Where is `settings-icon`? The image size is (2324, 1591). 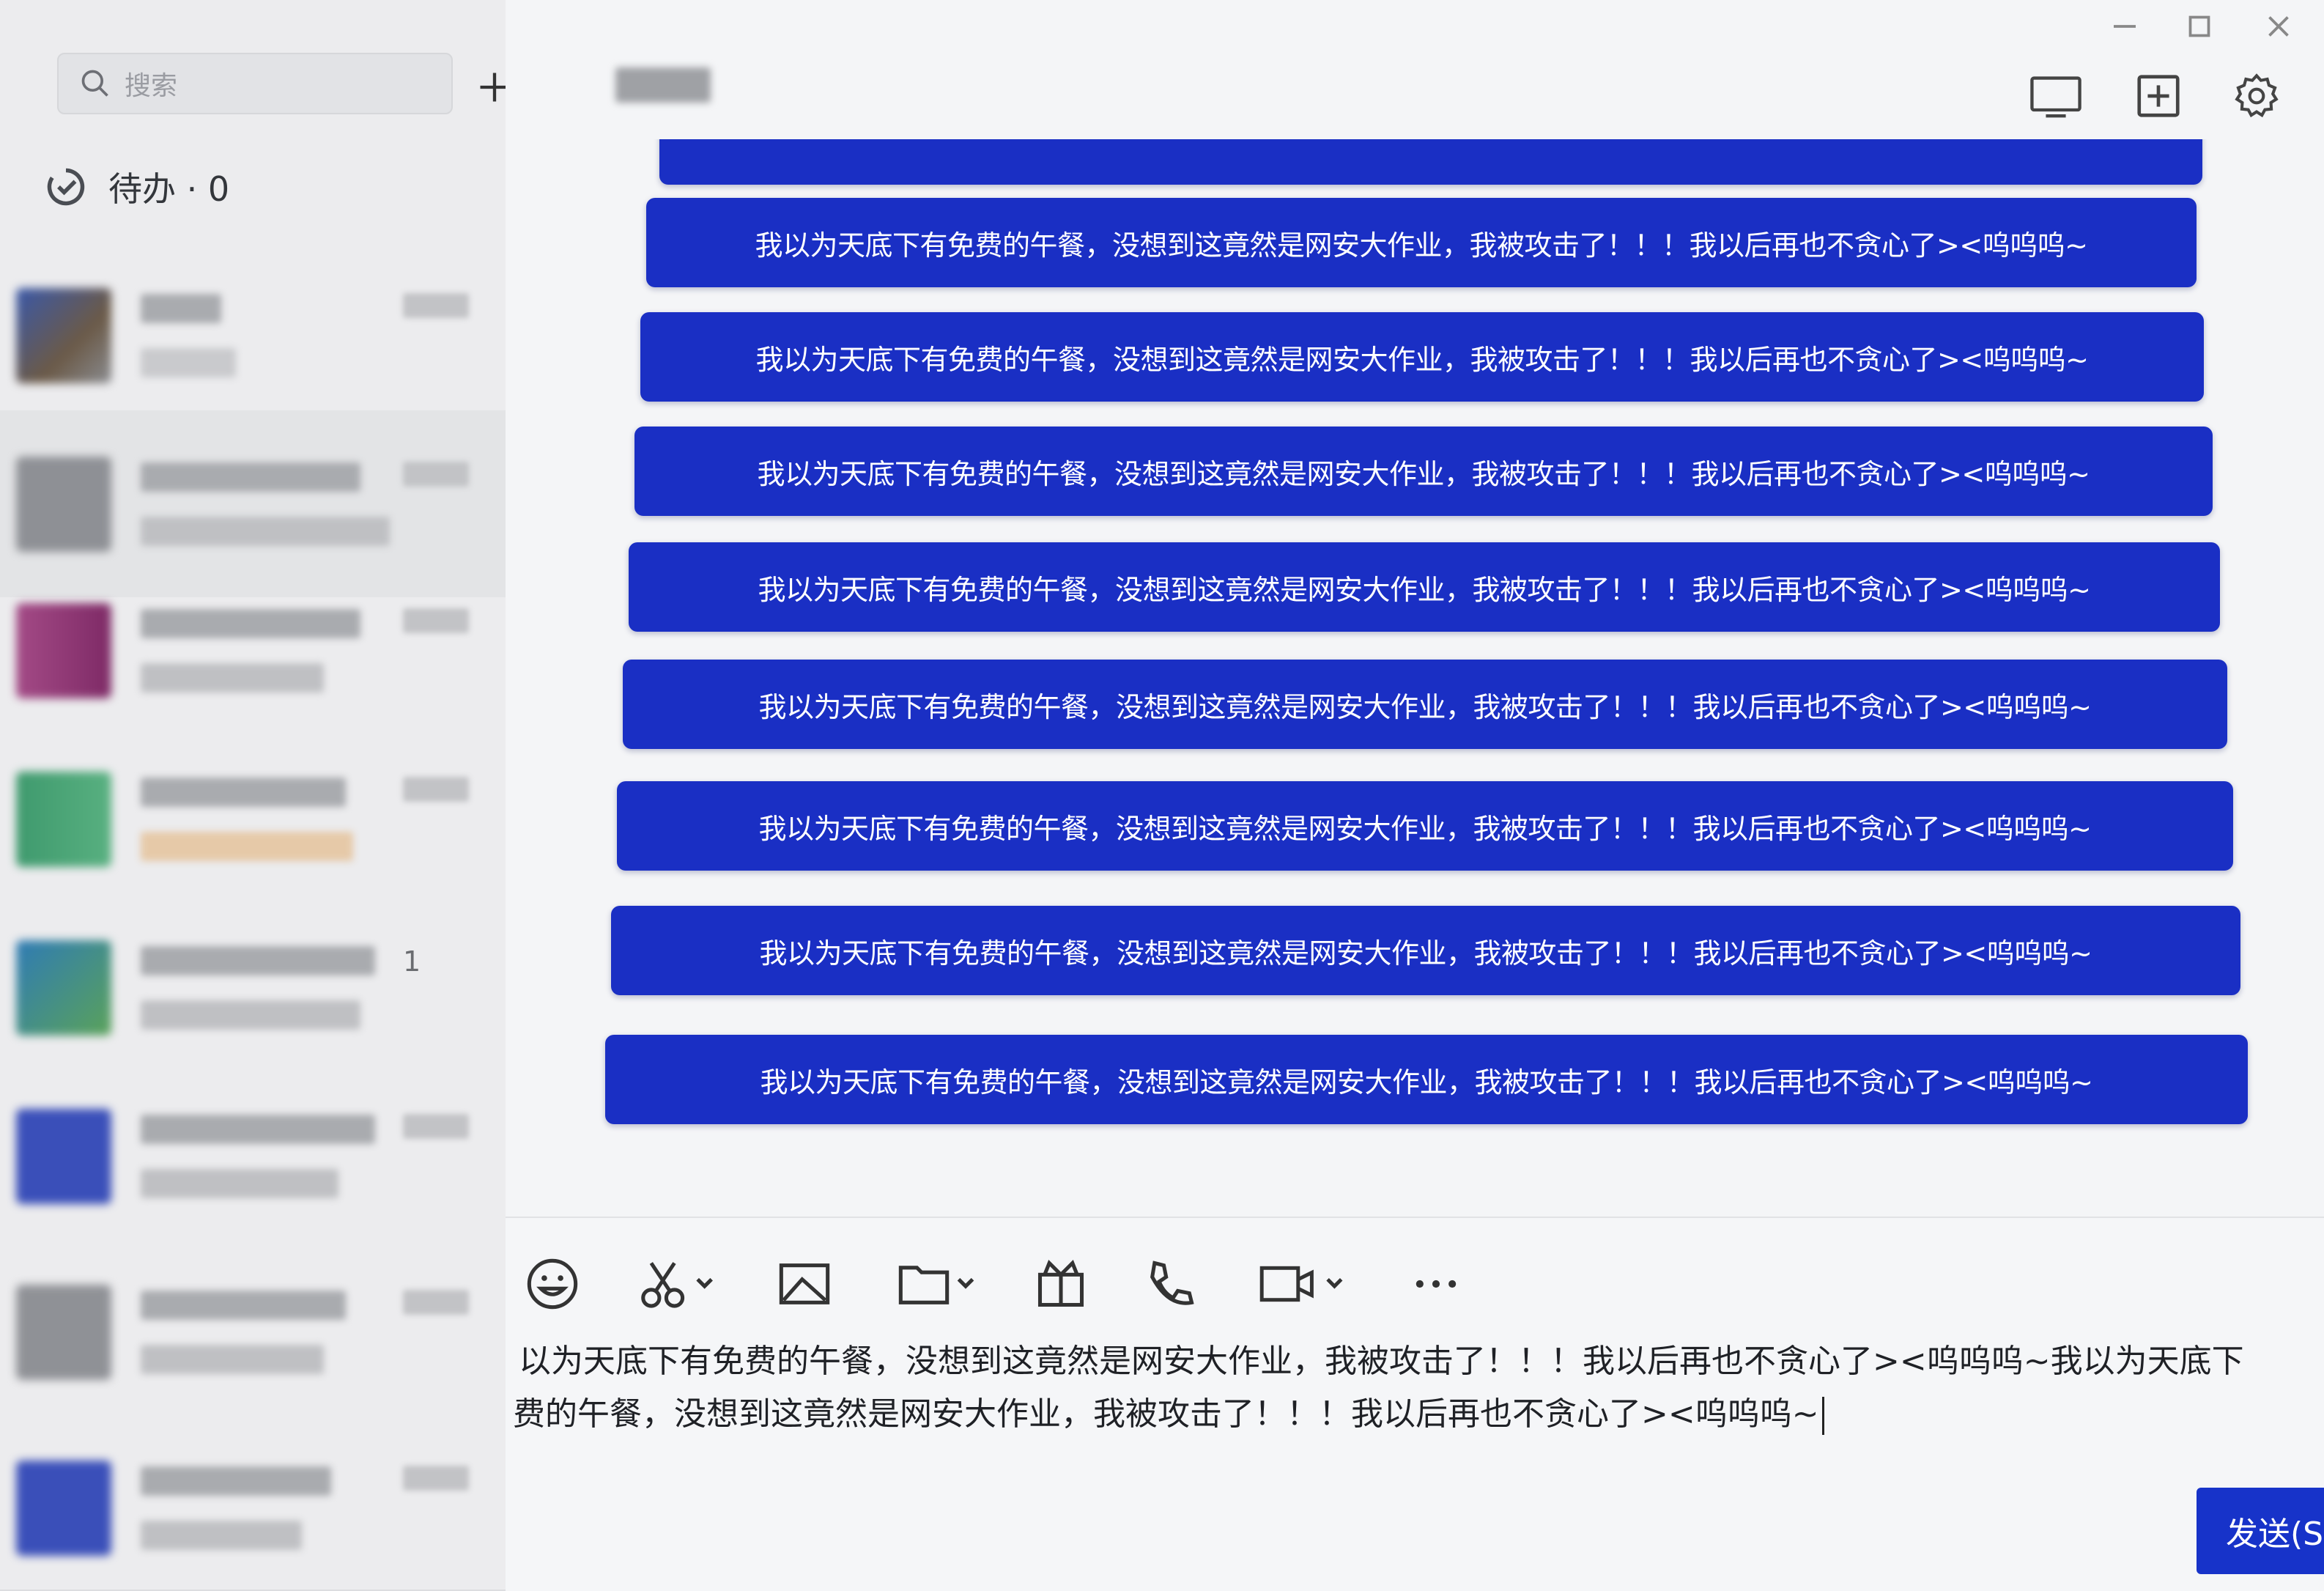 settings-icon is located at coordinates (2257, 96).